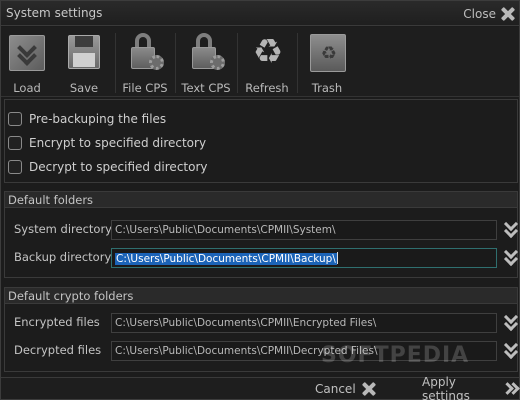  Describe the element at coordinates (118, 143) in the screenshot. I see `encrypt-label: Encrypt to specified directory` at that location.